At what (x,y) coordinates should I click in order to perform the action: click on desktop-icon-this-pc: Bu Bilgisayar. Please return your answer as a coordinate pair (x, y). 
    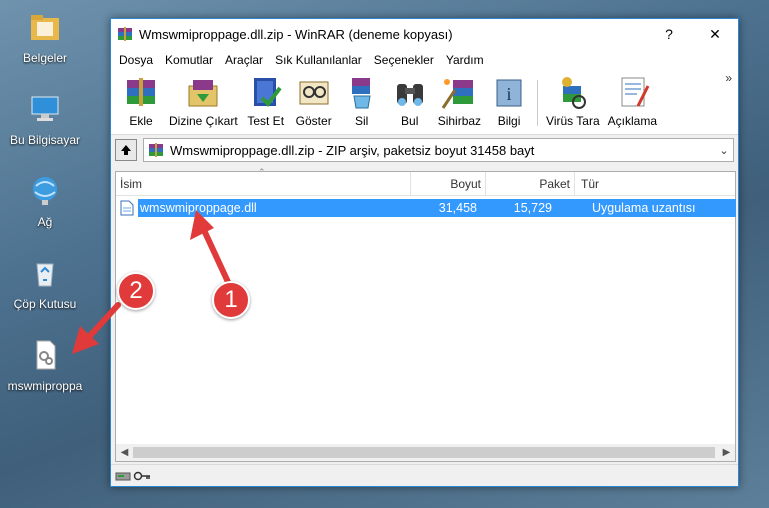
    Looking at the image, I should click on (45, 119).